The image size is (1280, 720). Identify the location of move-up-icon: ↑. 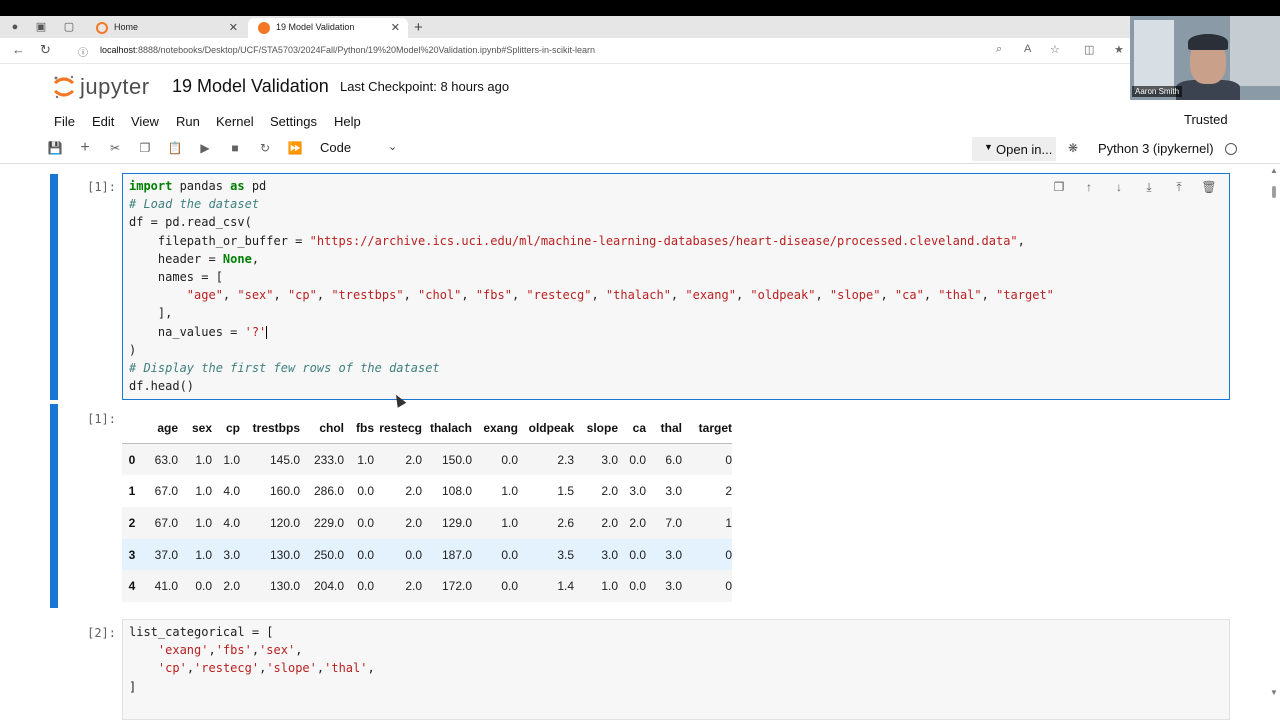
(1089, 187).